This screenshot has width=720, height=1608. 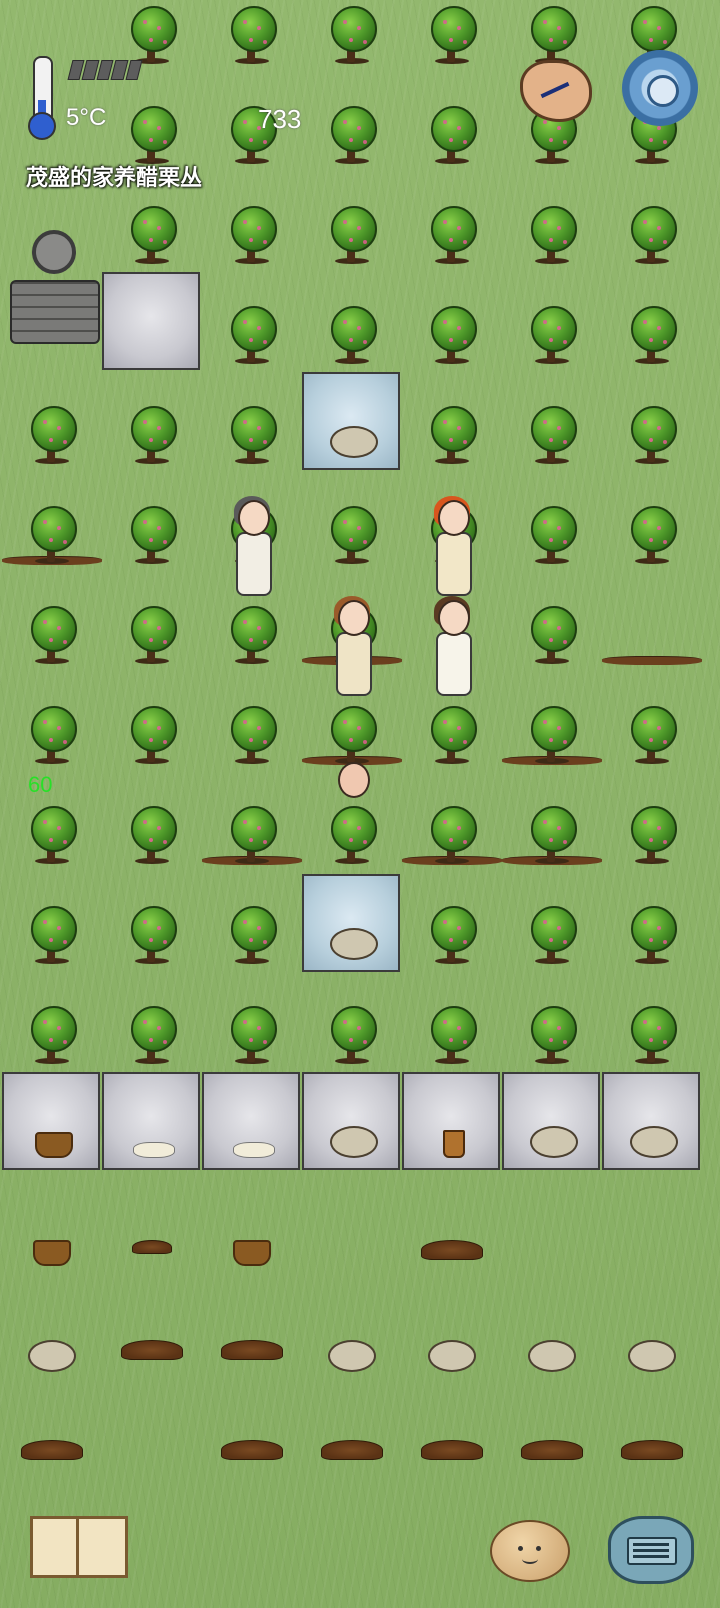 I want to click on clock-button, so click(x=556, y=87).